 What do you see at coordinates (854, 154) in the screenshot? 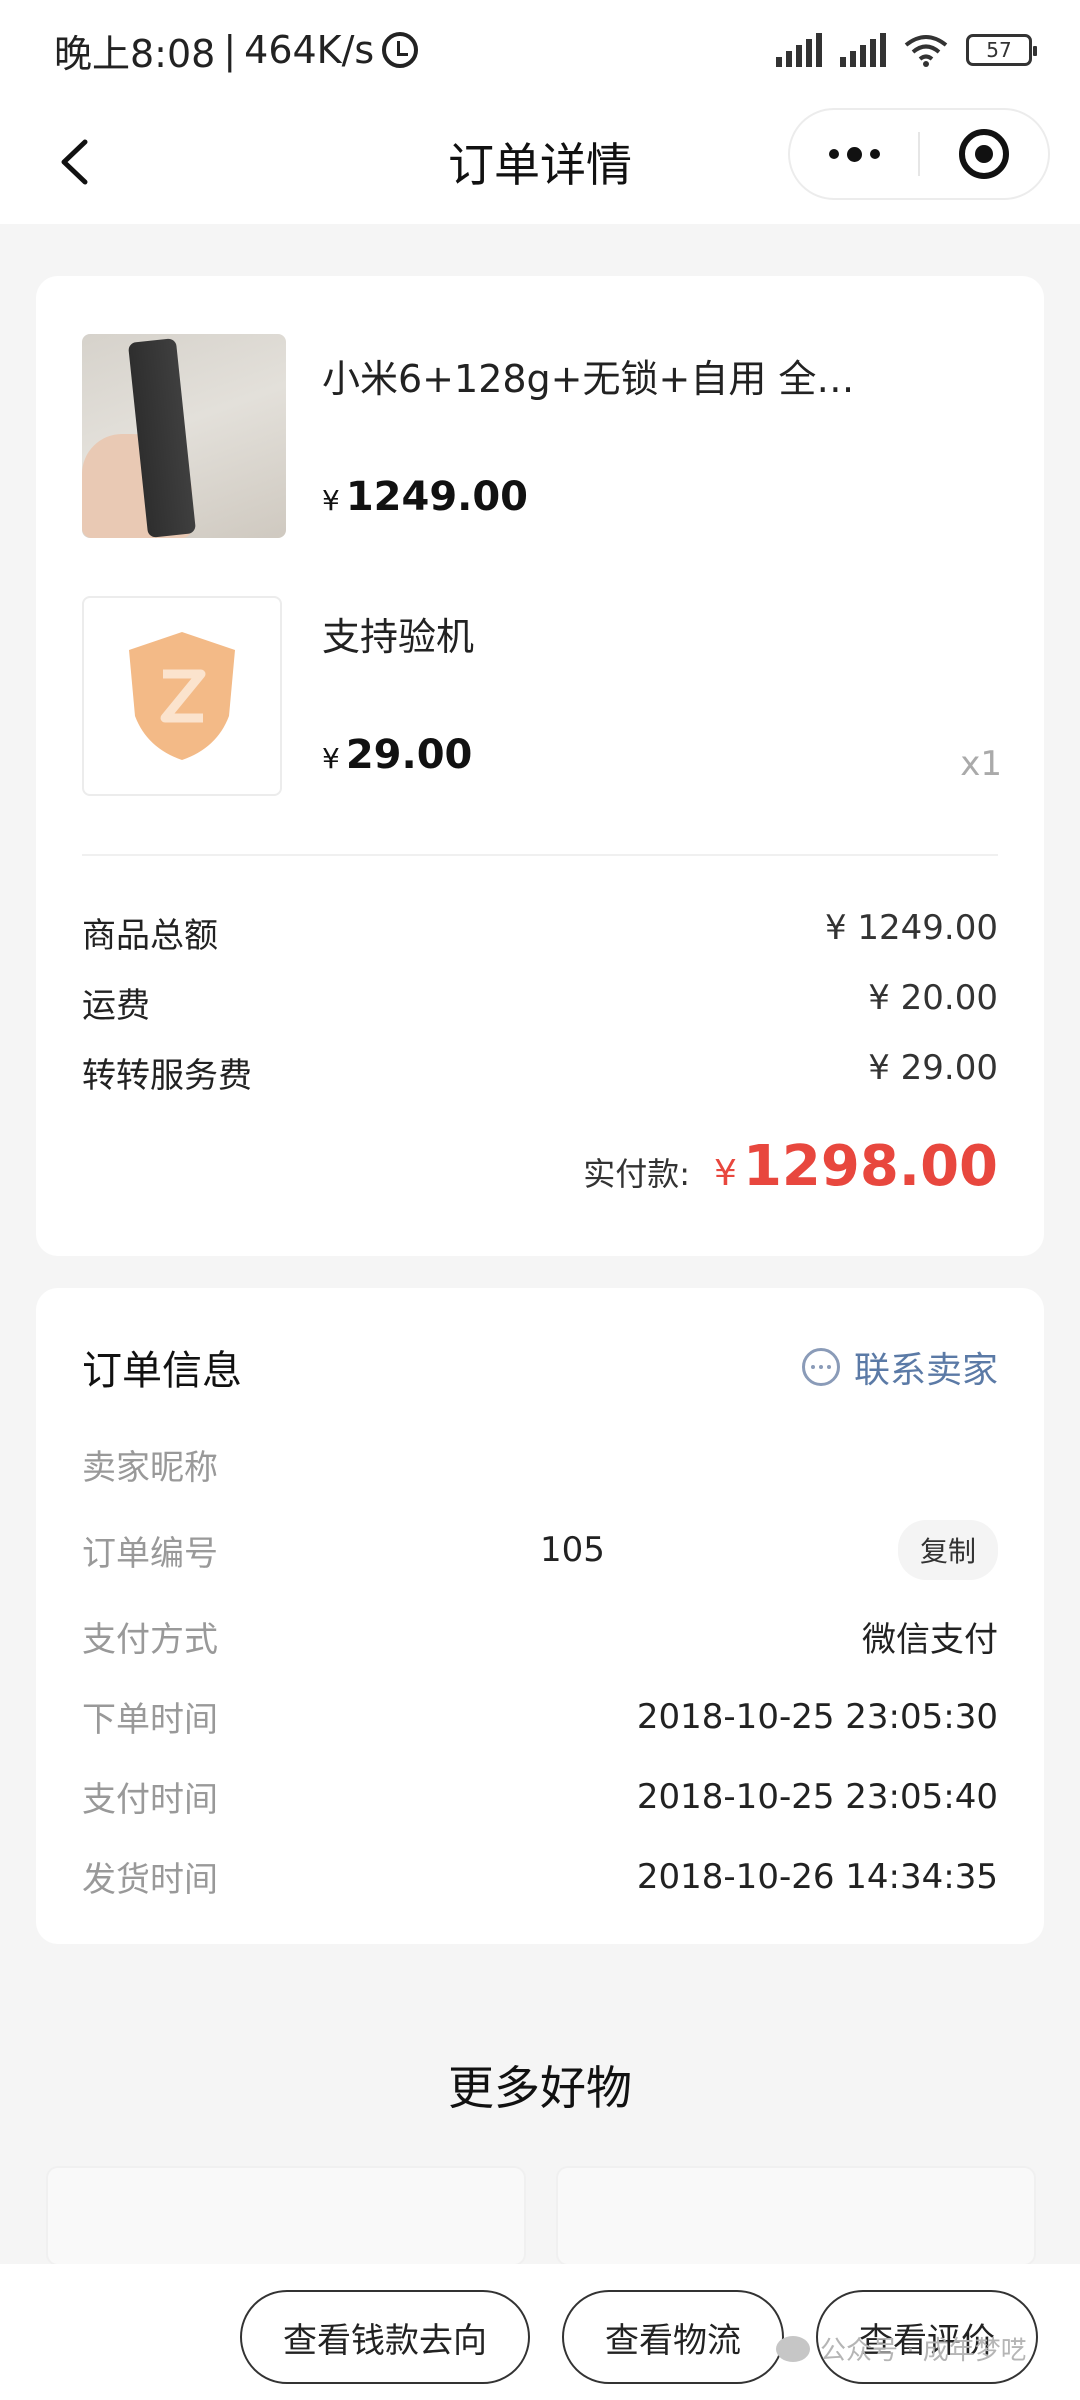
I see `more-options-icon` at bounding box center [854, 154].